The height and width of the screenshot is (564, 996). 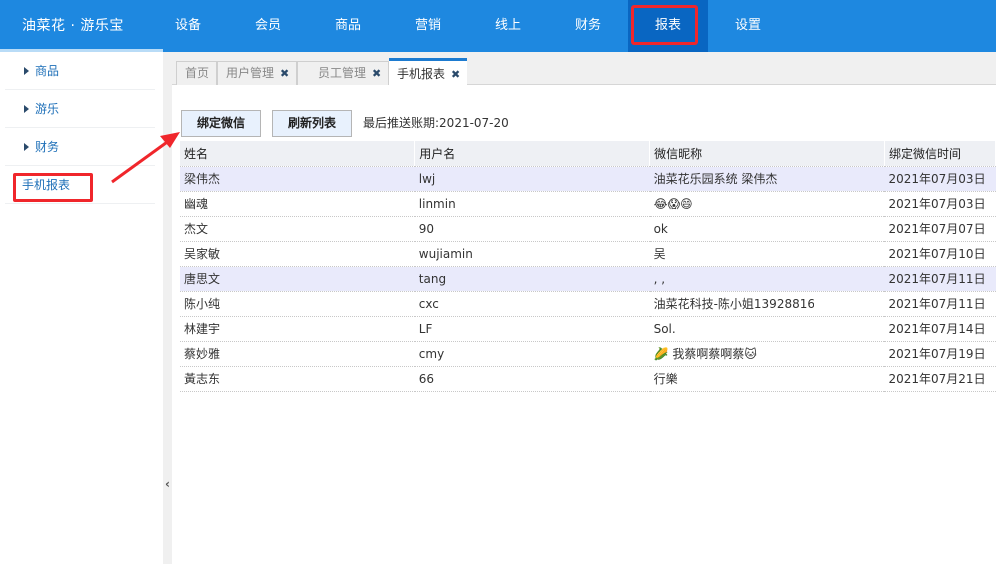 I want to click on nav-item-members: 会员, so click(x=268, y=26).